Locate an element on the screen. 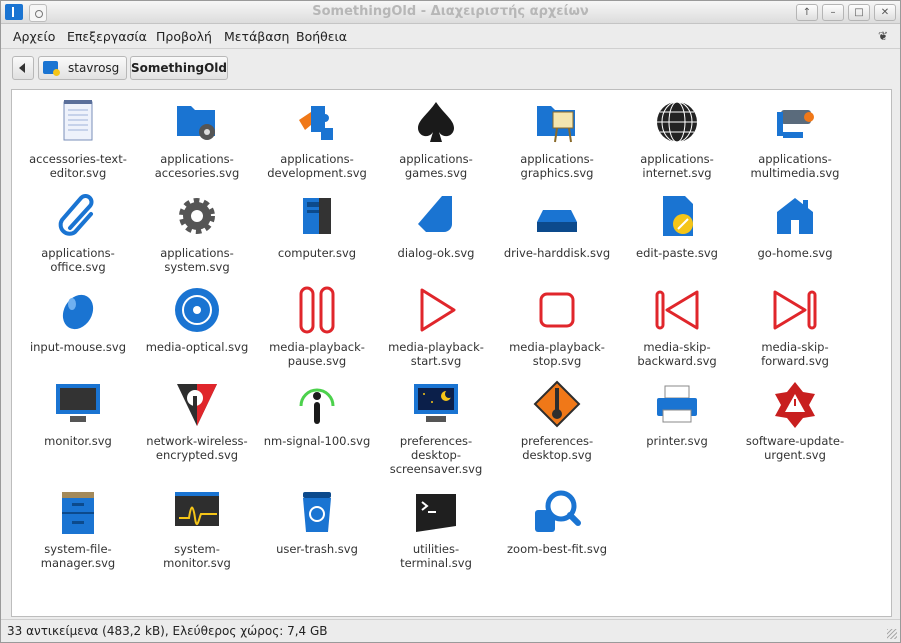 Image resolution: width=901 pixels, height=643 pixels. file-item: go-home.svg is located at coordinates (795, 226).